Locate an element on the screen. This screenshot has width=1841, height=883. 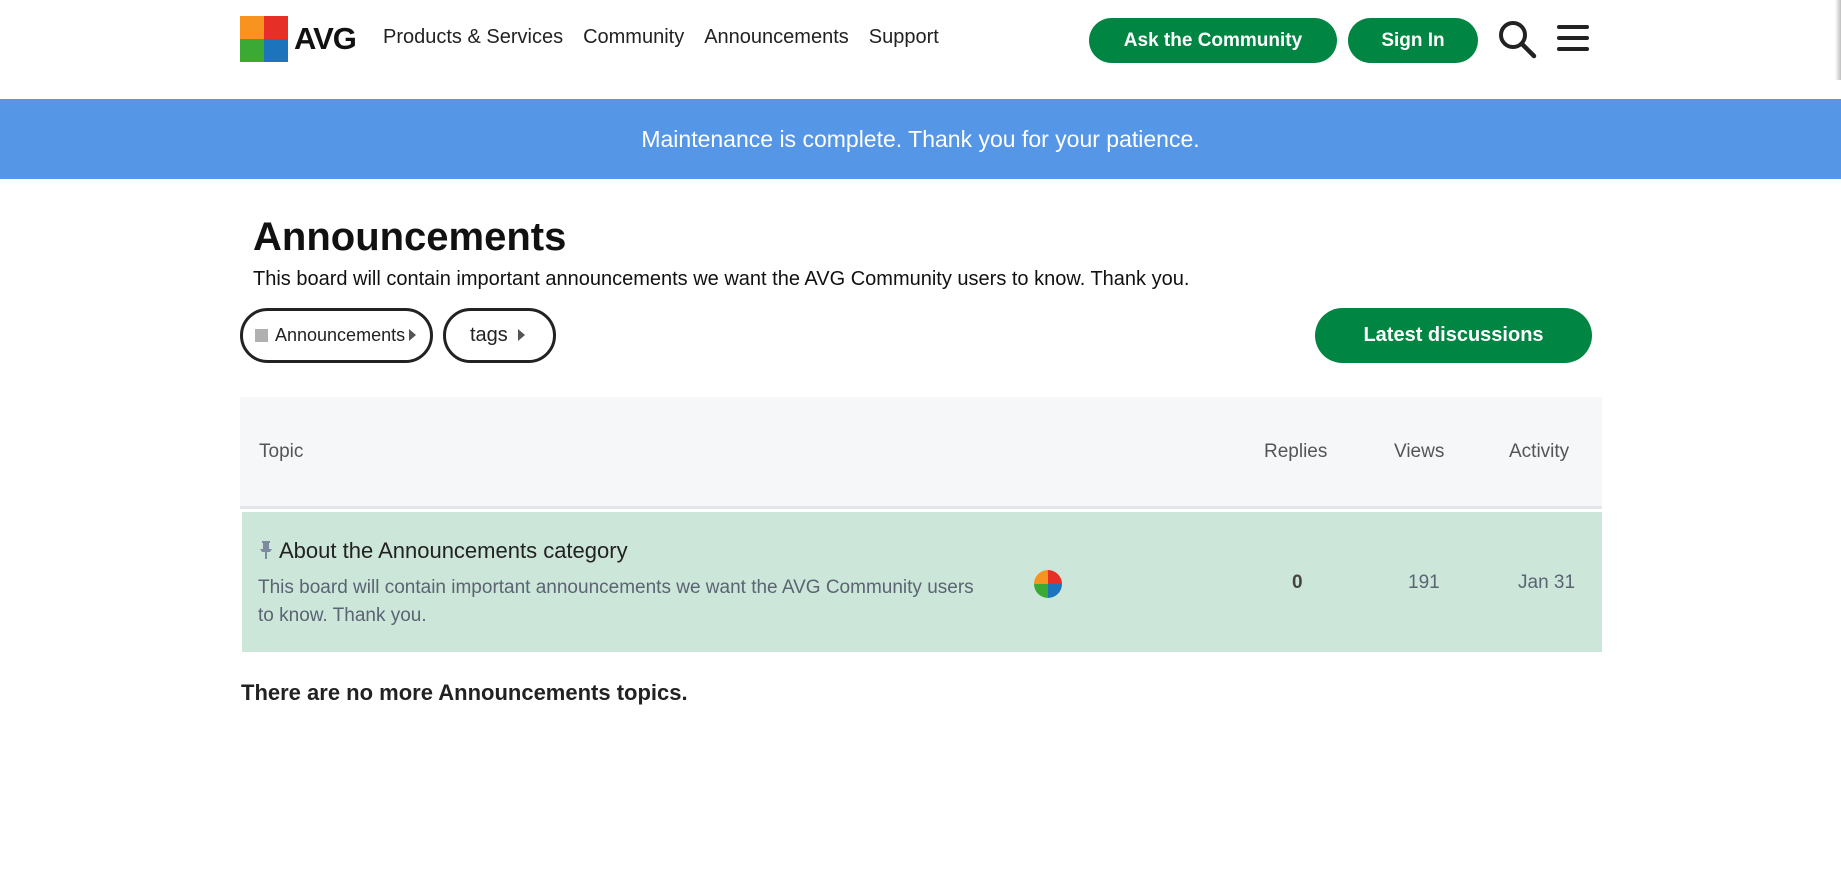
category-filter-label: Announcements is located at coordinates (340, 335).